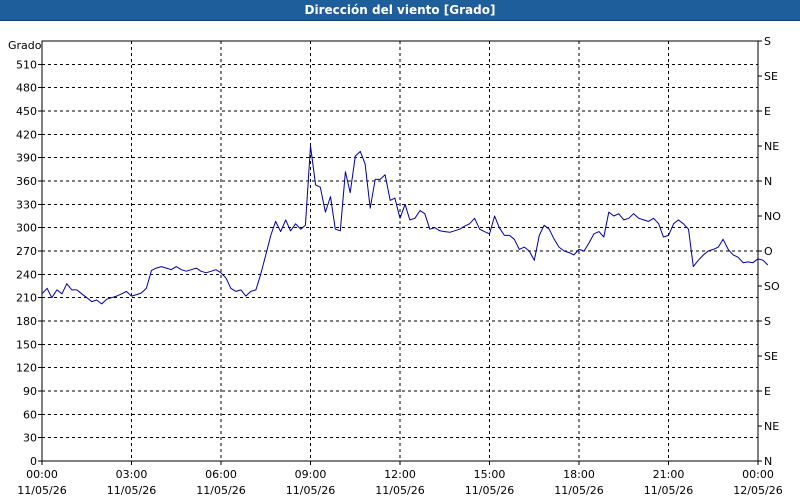  What do you see at coordinates (132, 474) in the screenshot?
I see `x-tick-time-label: 03:00` at bounding box center [132, 474].